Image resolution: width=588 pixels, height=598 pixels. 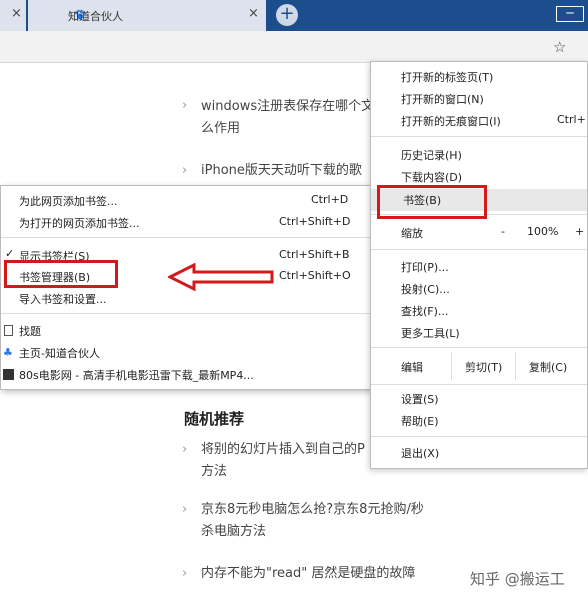 What do you see at coordinates (420, 421) in the screenshot?
I see `menu-item-label: 帮助(E)` at bounding box center [420, 421].